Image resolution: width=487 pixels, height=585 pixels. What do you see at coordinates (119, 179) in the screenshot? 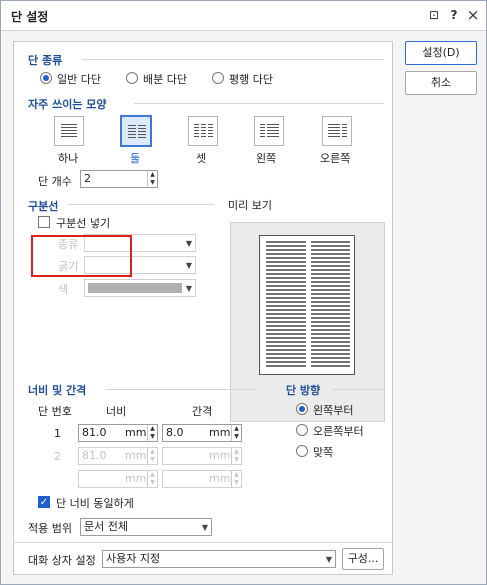
I see `column-count-input: 2 ▲ ▼` at bounding box center [119, 179].